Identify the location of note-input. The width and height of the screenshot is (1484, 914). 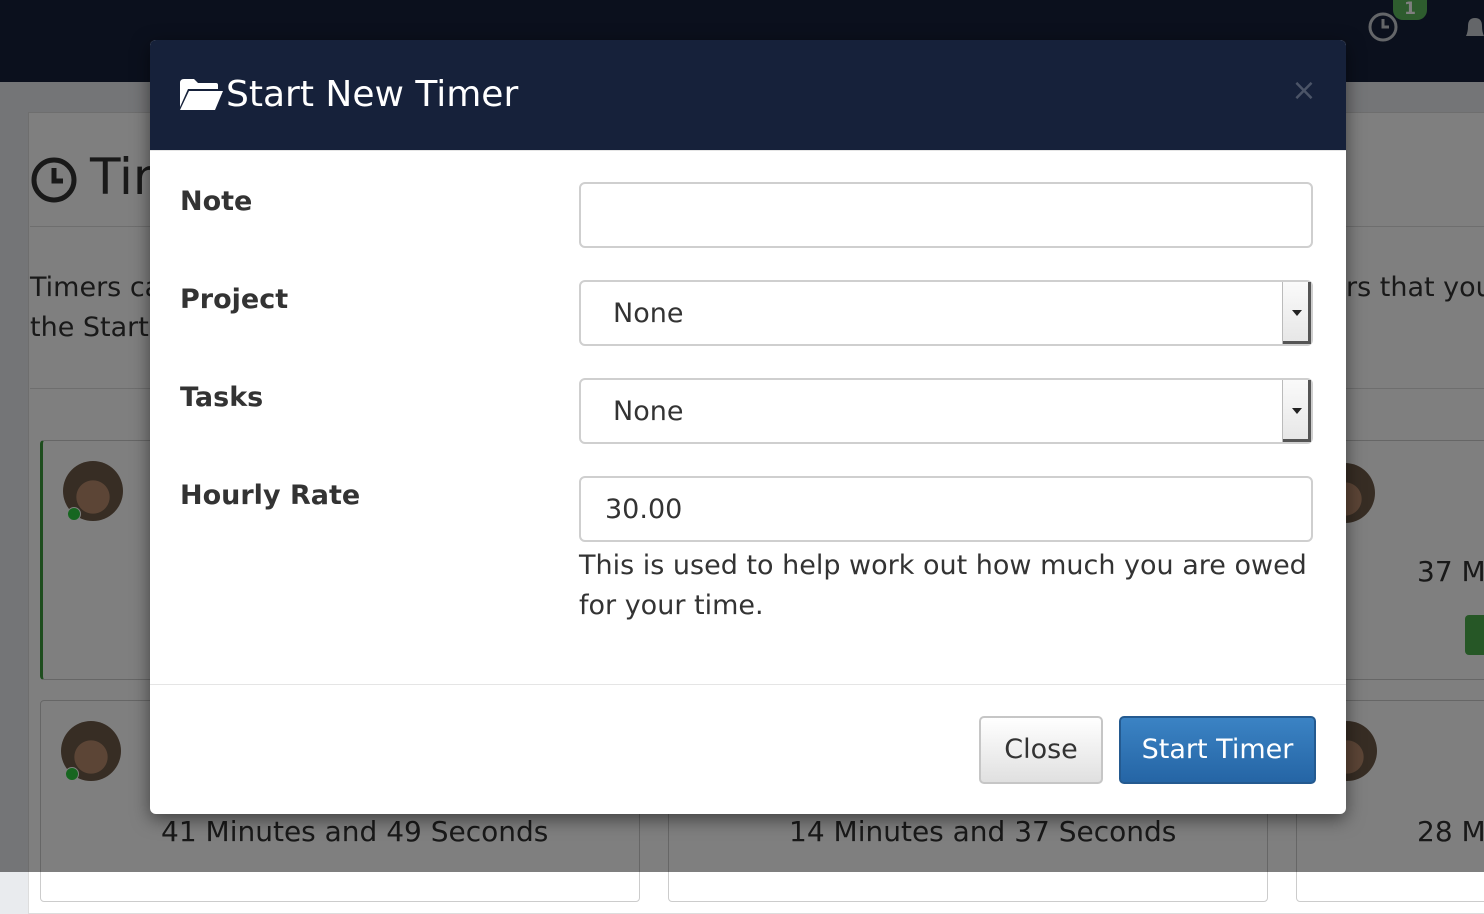
(946, 215).